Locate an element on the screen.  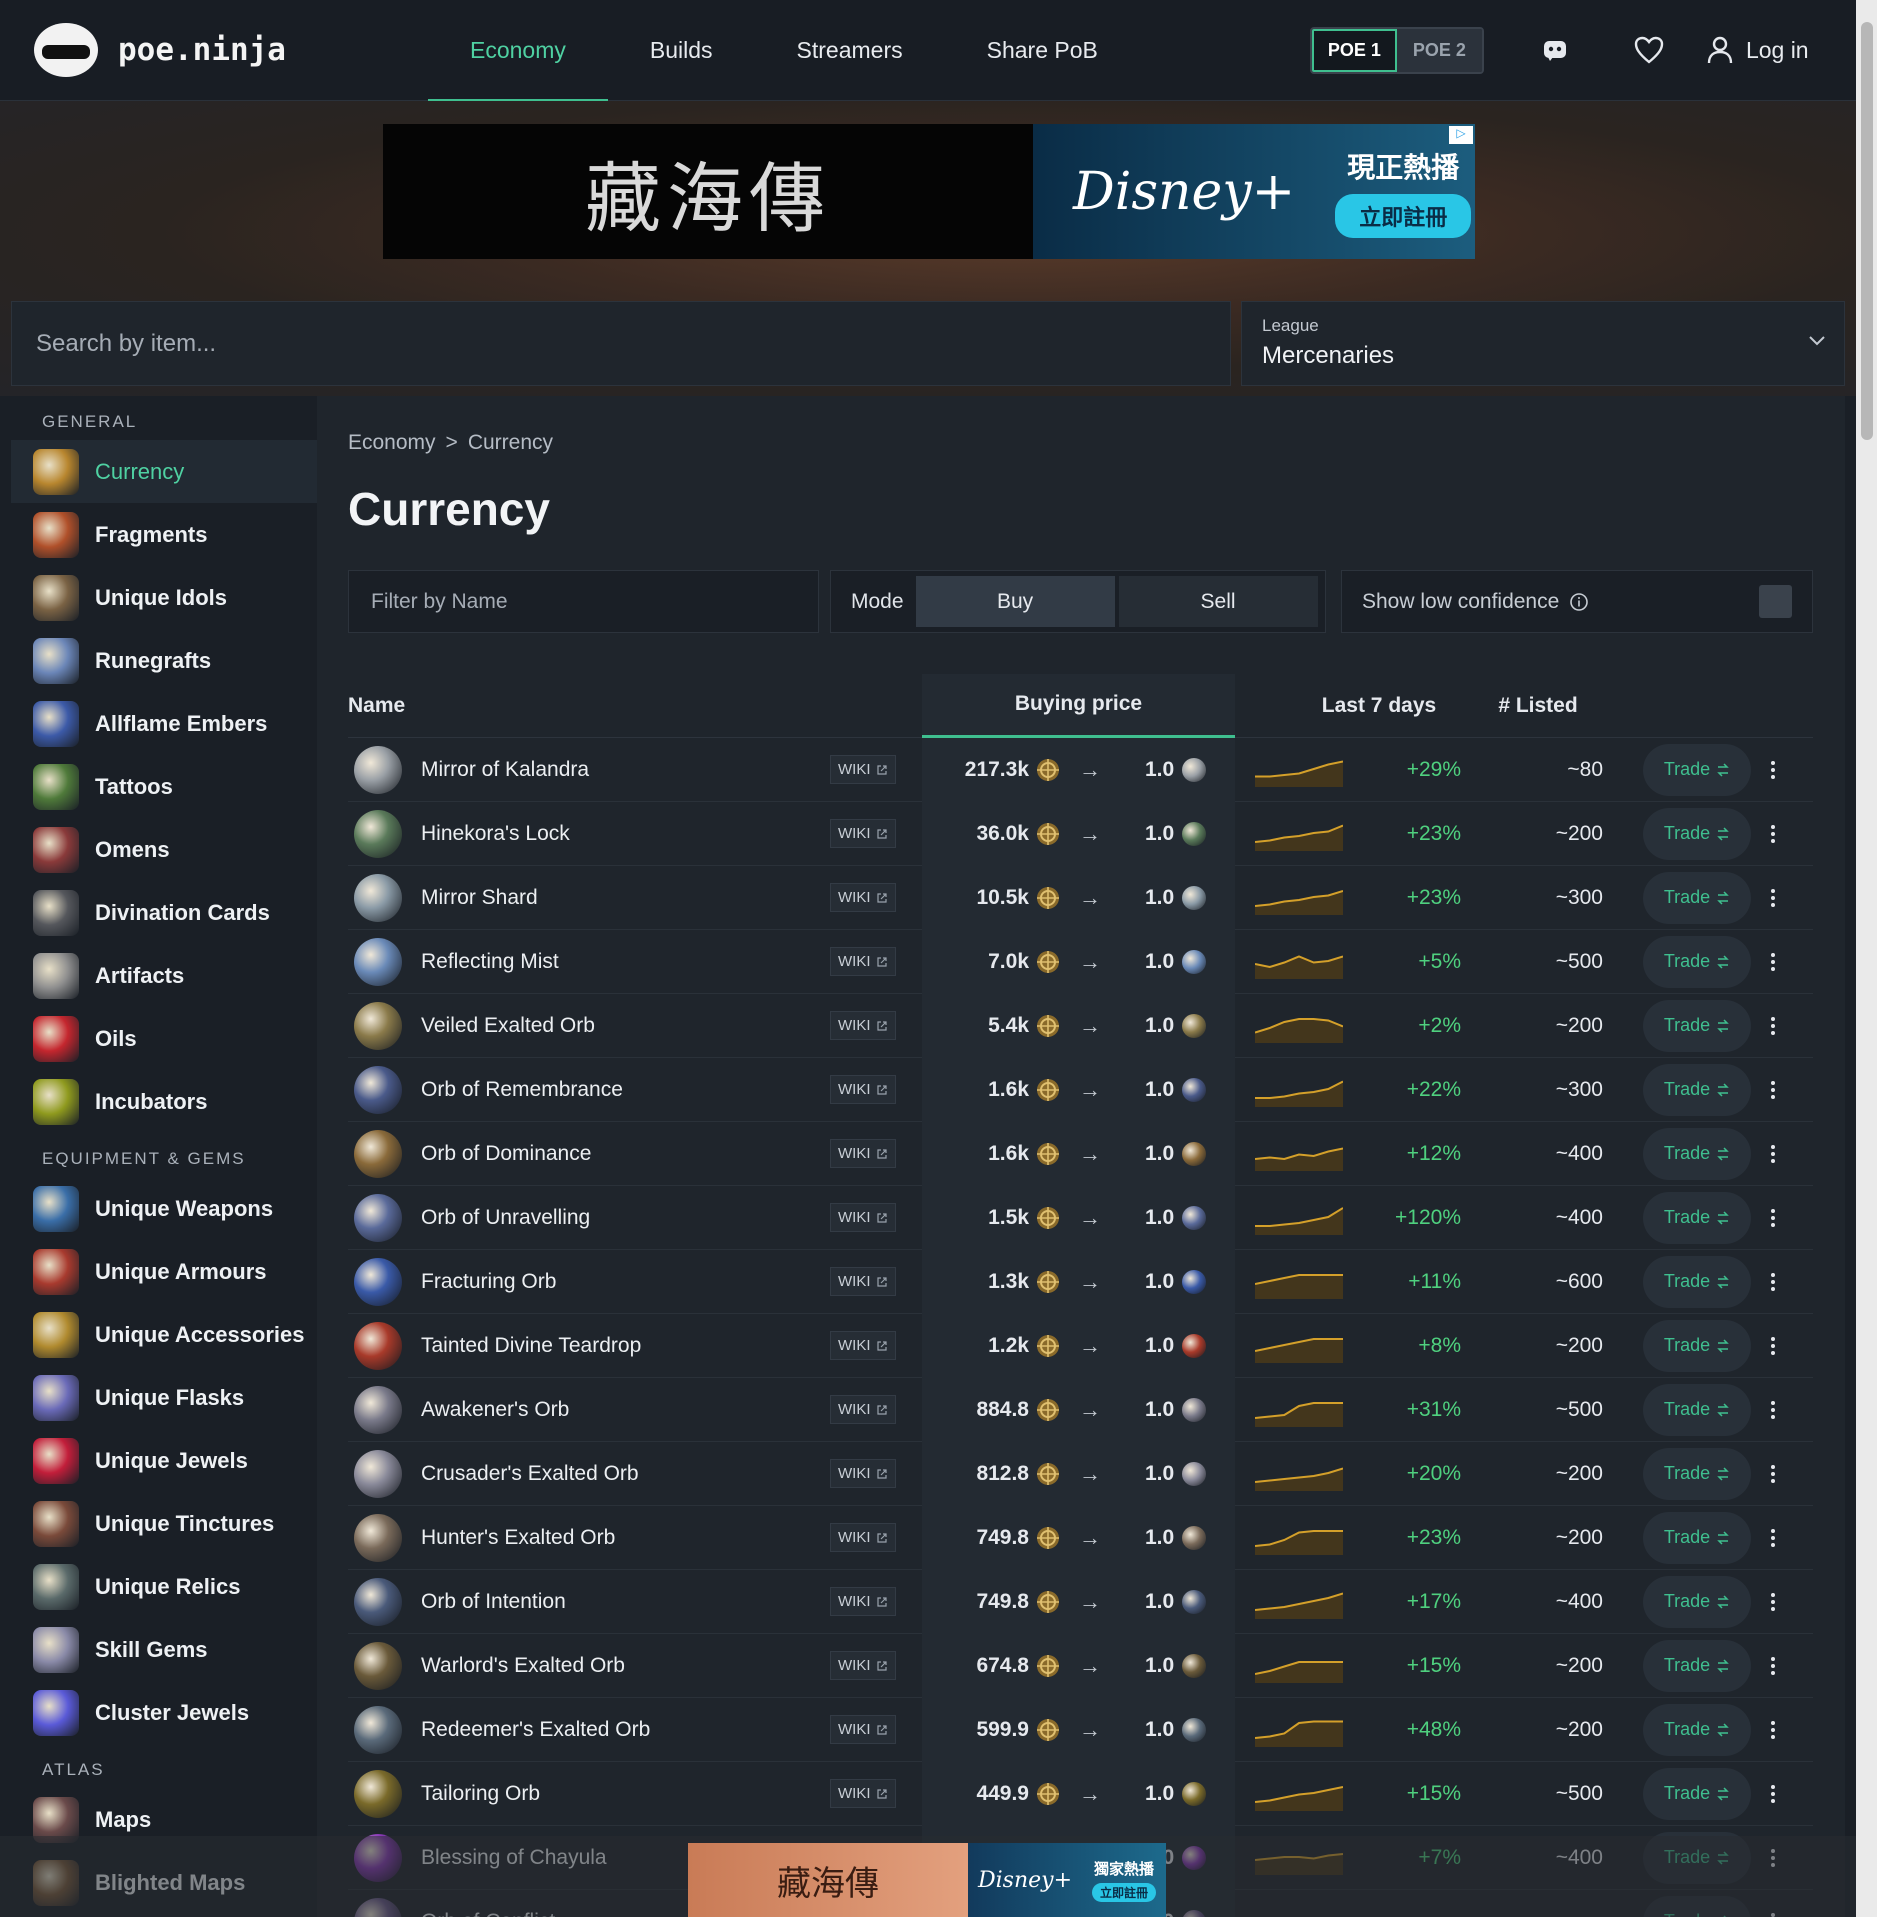
column-listed: # Listed is located at coordinates (1538, 706).